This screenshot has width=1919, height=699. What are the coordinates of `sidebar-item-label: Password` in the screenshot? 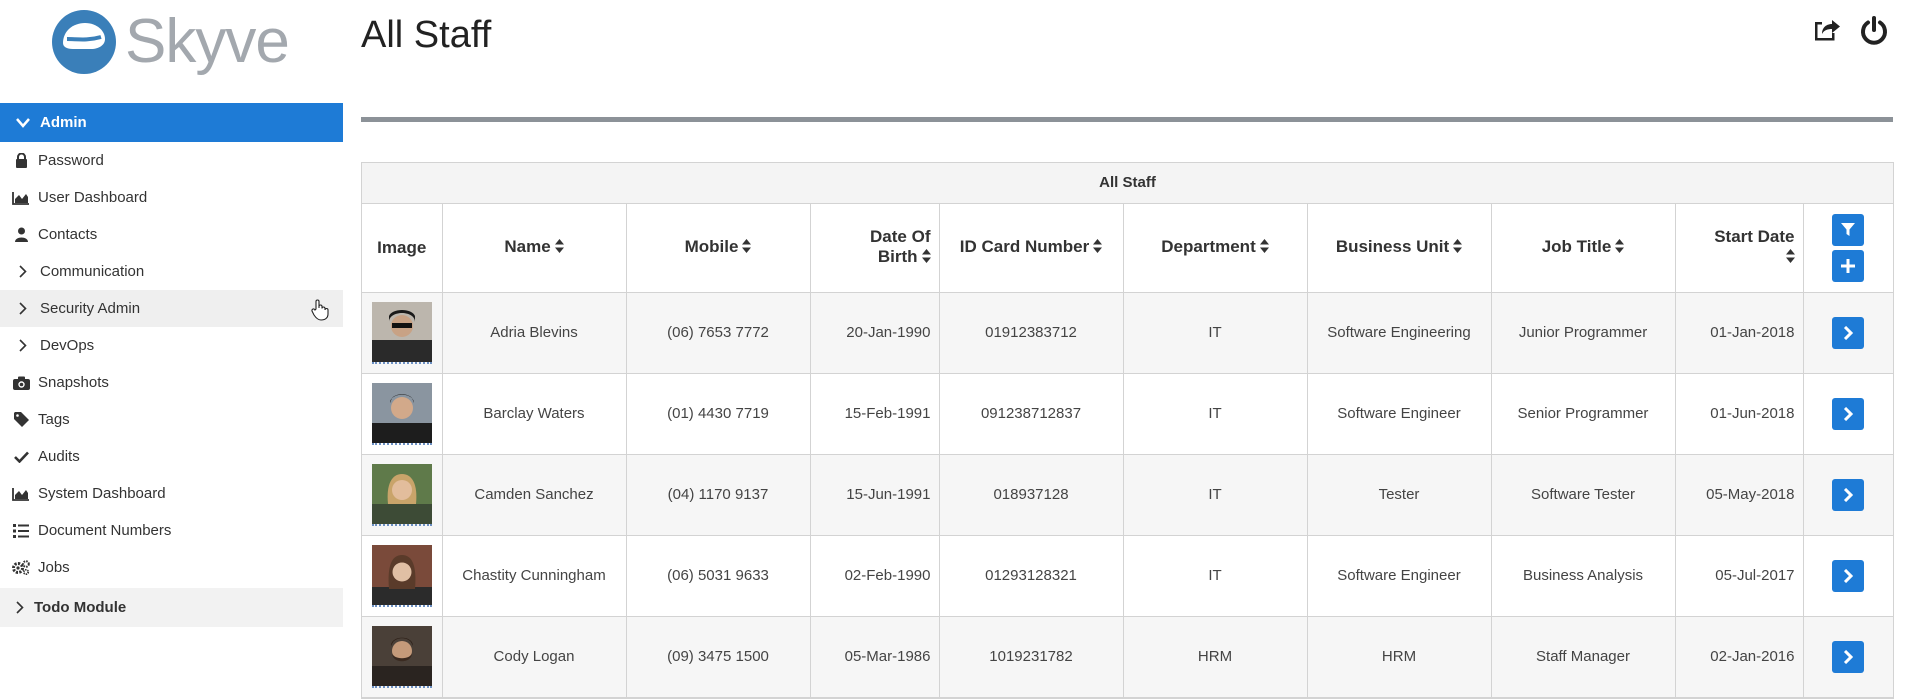 It's located at (71, 160).